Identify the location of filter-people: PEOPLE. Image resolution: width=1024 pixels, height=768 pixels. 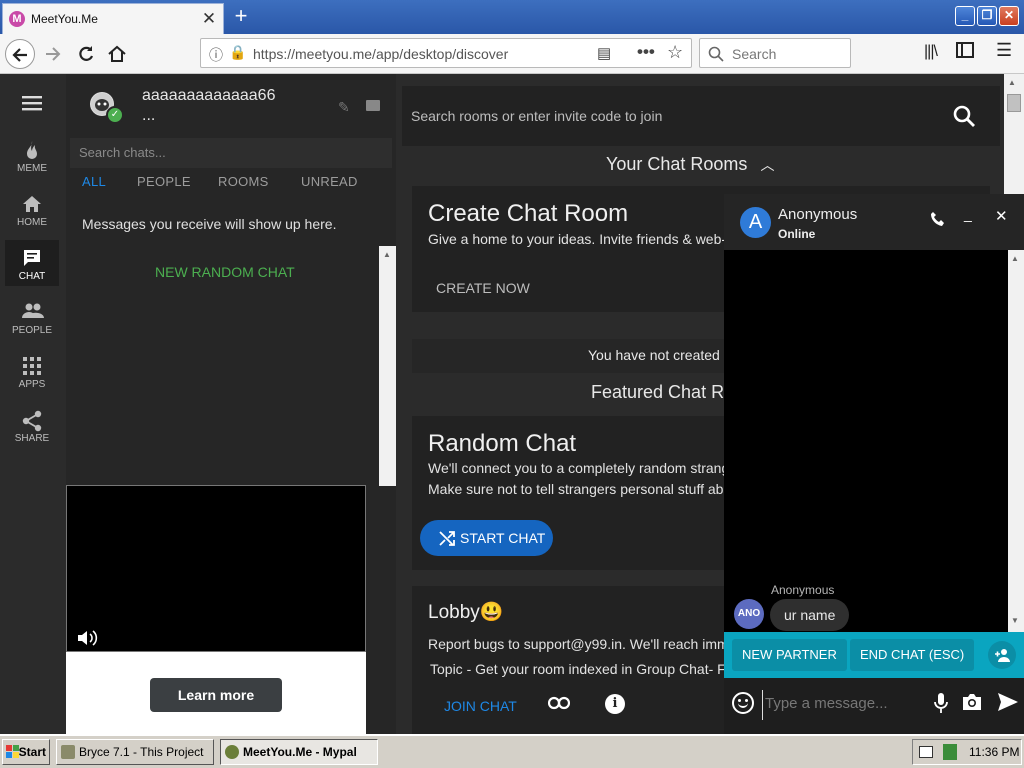
(164, 181).